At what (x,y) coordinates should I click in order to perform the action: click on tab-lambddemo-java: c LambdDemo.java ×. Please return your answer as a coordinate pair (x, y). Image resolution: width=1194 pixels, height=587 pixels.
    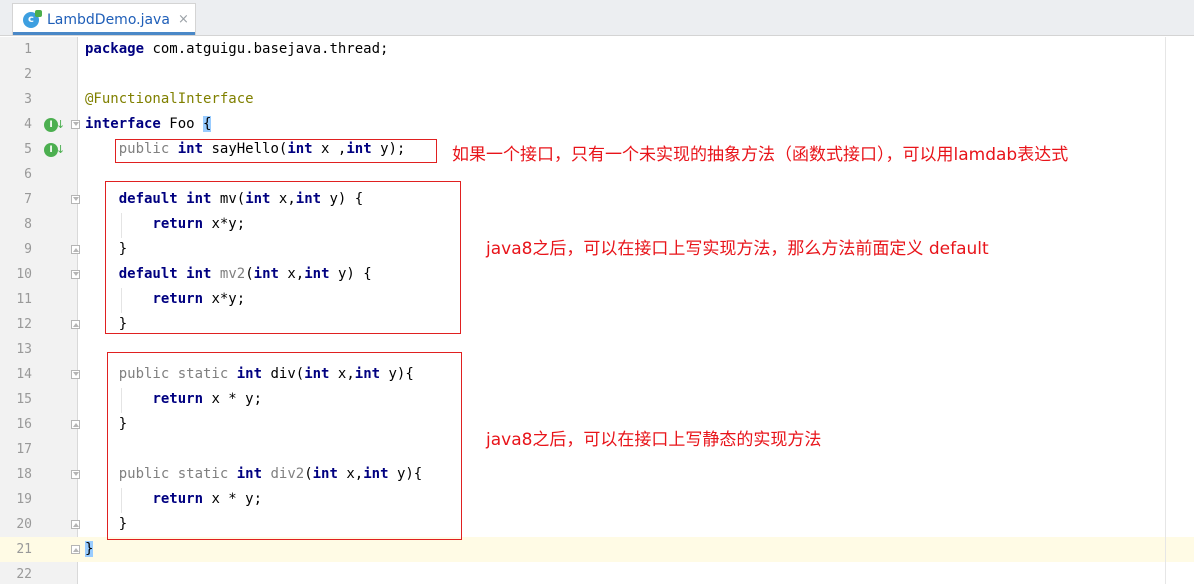
    Looking at the image, I should click on (104, 19).